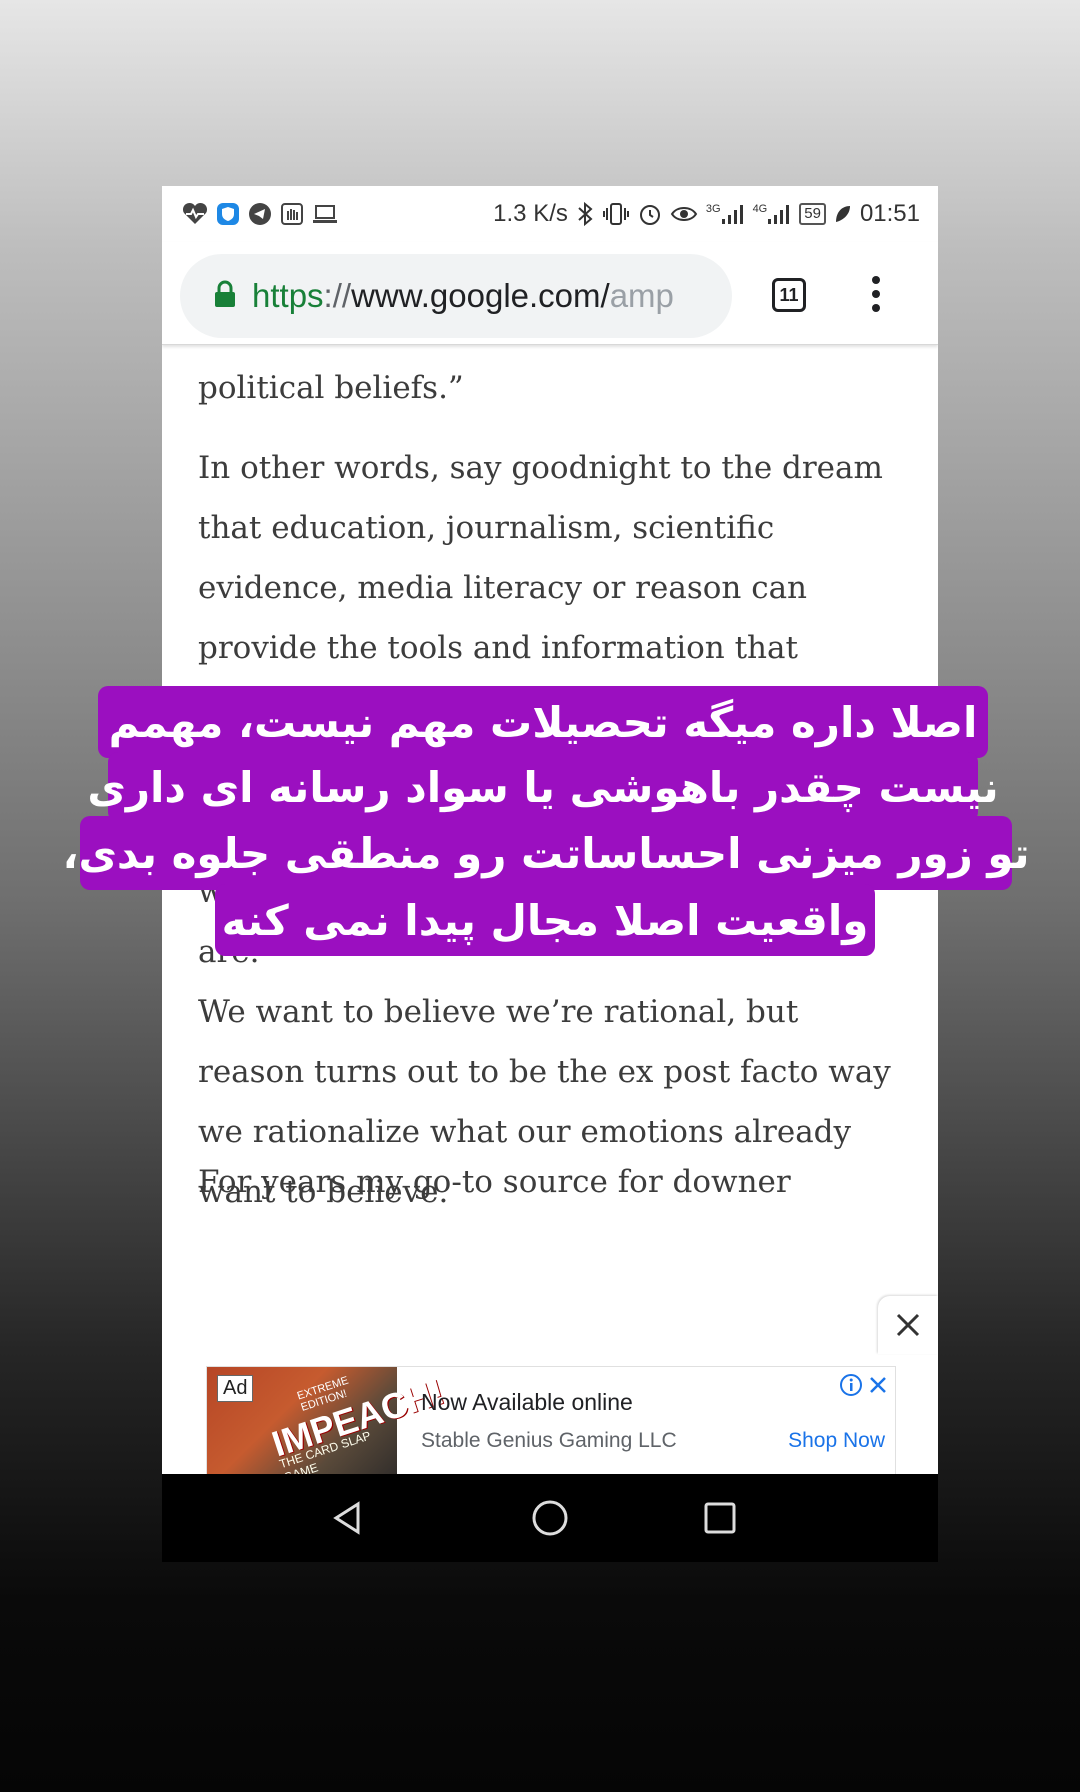 This screenshot has width=1080, height=1792. I want to click on back-button, so click(348, 1518).